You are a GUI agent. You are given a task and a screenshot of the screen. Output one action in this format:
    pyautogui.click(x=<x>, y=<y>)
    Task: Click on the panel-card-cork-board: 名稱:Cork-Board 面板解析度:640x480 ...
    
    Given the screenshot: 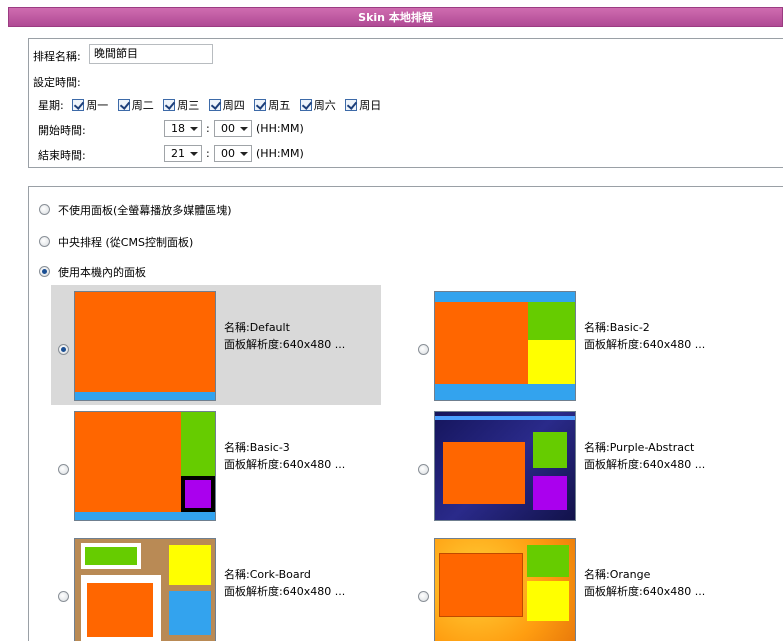 What is the action you would take?
    pyautogui.click(x=216, y=586)
    